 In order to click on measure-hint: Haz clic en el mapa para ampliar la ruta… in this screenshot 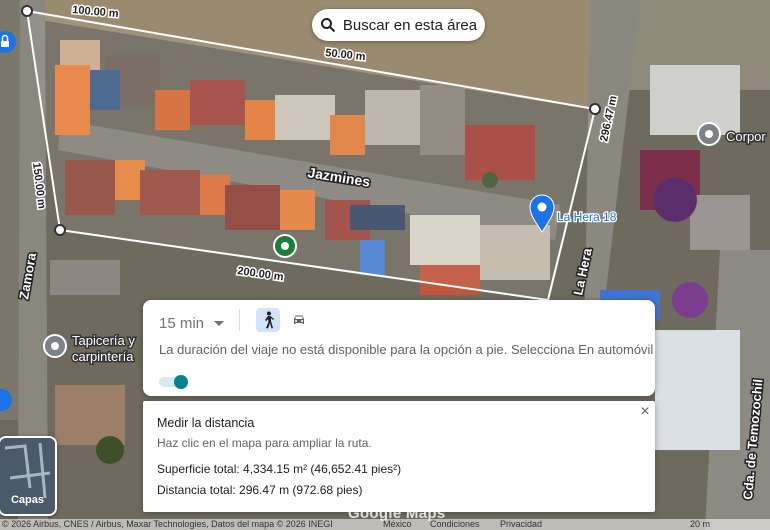, I will do `click(264, 443)`.